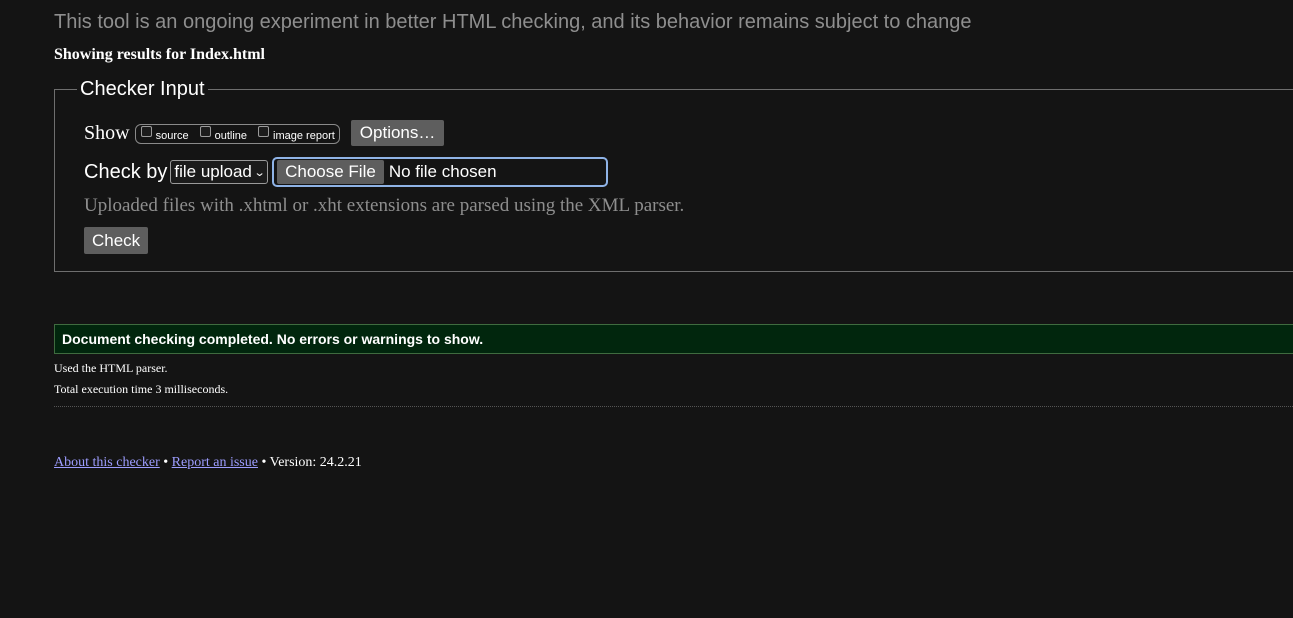 This screenshot has width=1293, height=618. What do you see at coordinates (205, 131) in the screenshot?
I see `outline-checkbox` at bounding box center [205, 131].